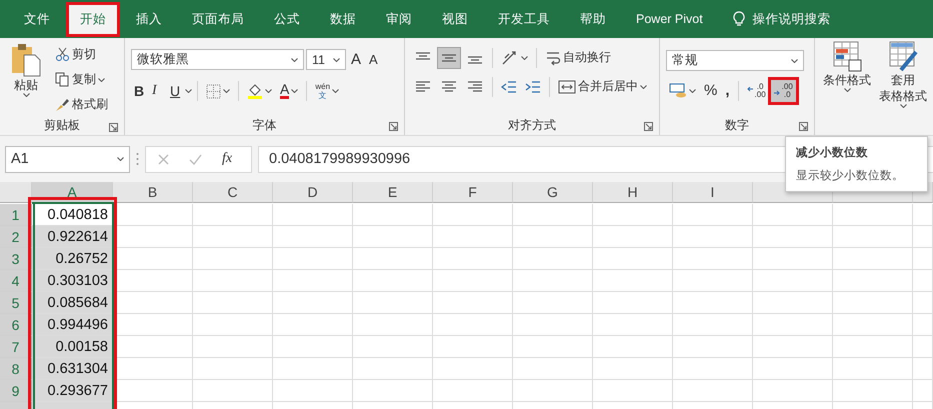  What do you see at coordinates (139, 91) in the screenshot?
I see `bold-button: B` at bounding box center [139, 91].